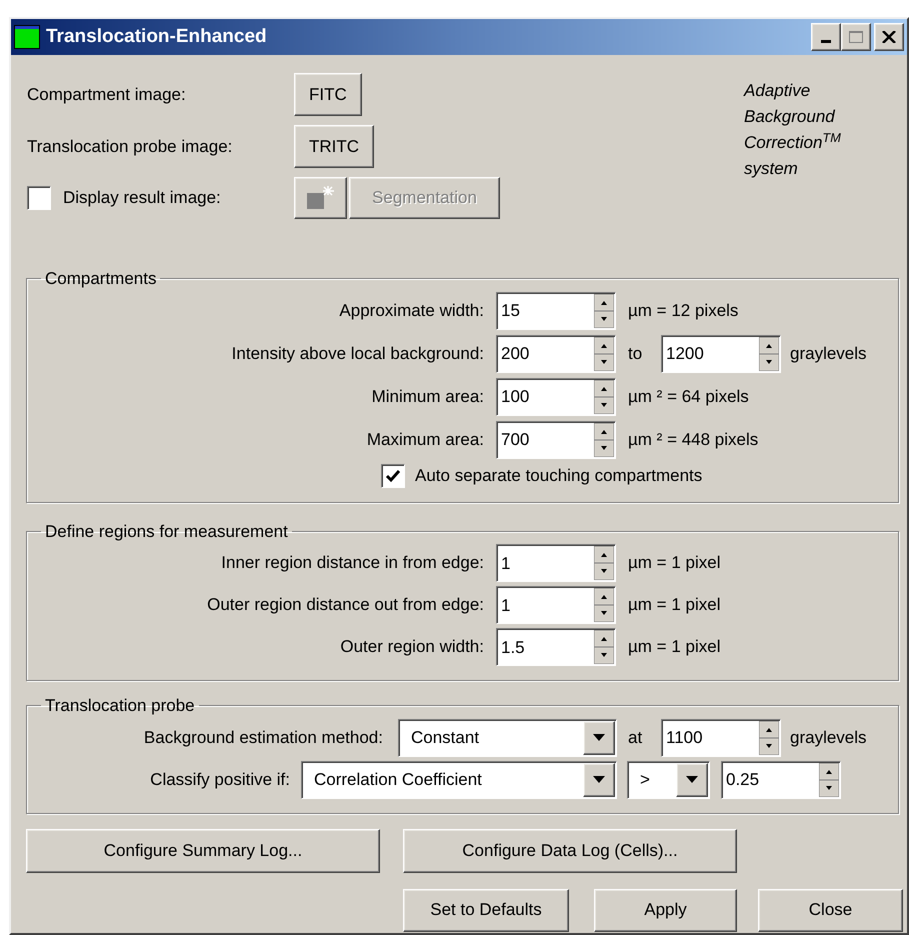 Image resolution: width=909 pixels, height=935 pixels. I want to click on field-label: Approximate width:, so click(411, 311).